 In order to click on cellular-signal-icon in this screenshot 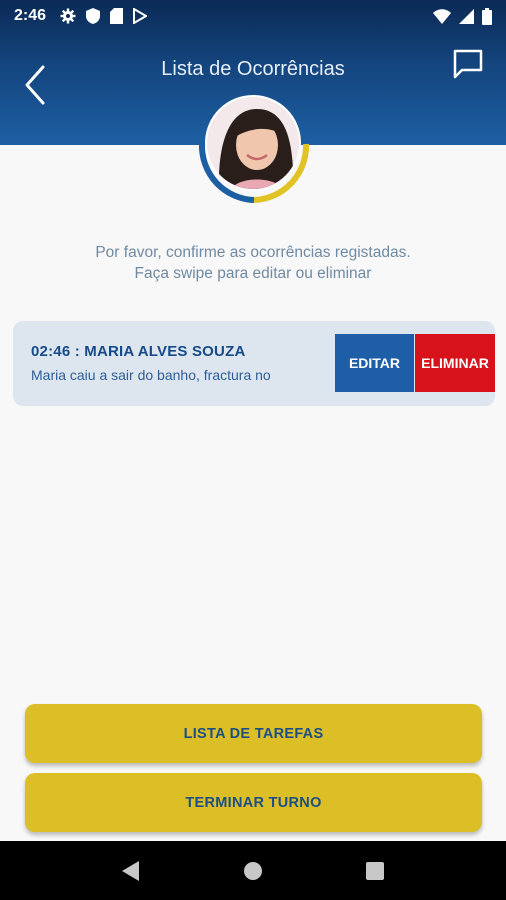, I will do `click(466, 16)`.